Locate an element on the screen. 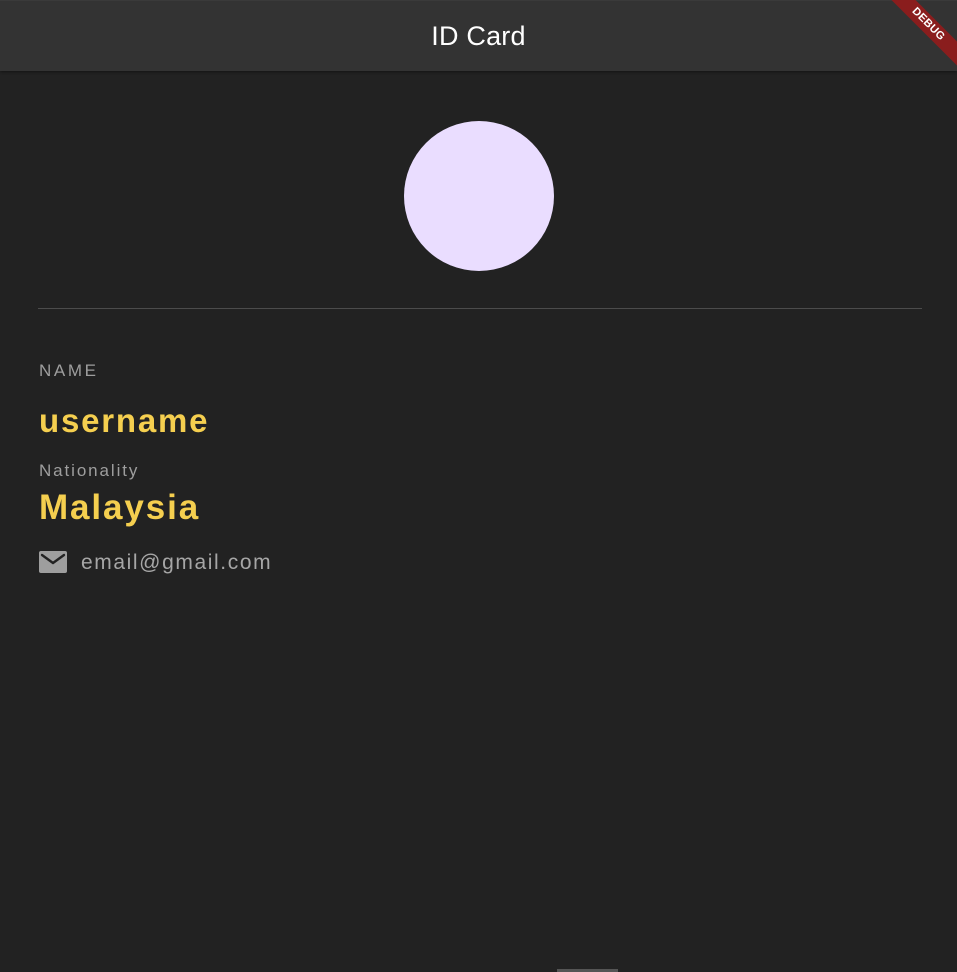 This screenshot has height=972, width=957. nationality-value: Malaysia is located at coordinates (120, 507).